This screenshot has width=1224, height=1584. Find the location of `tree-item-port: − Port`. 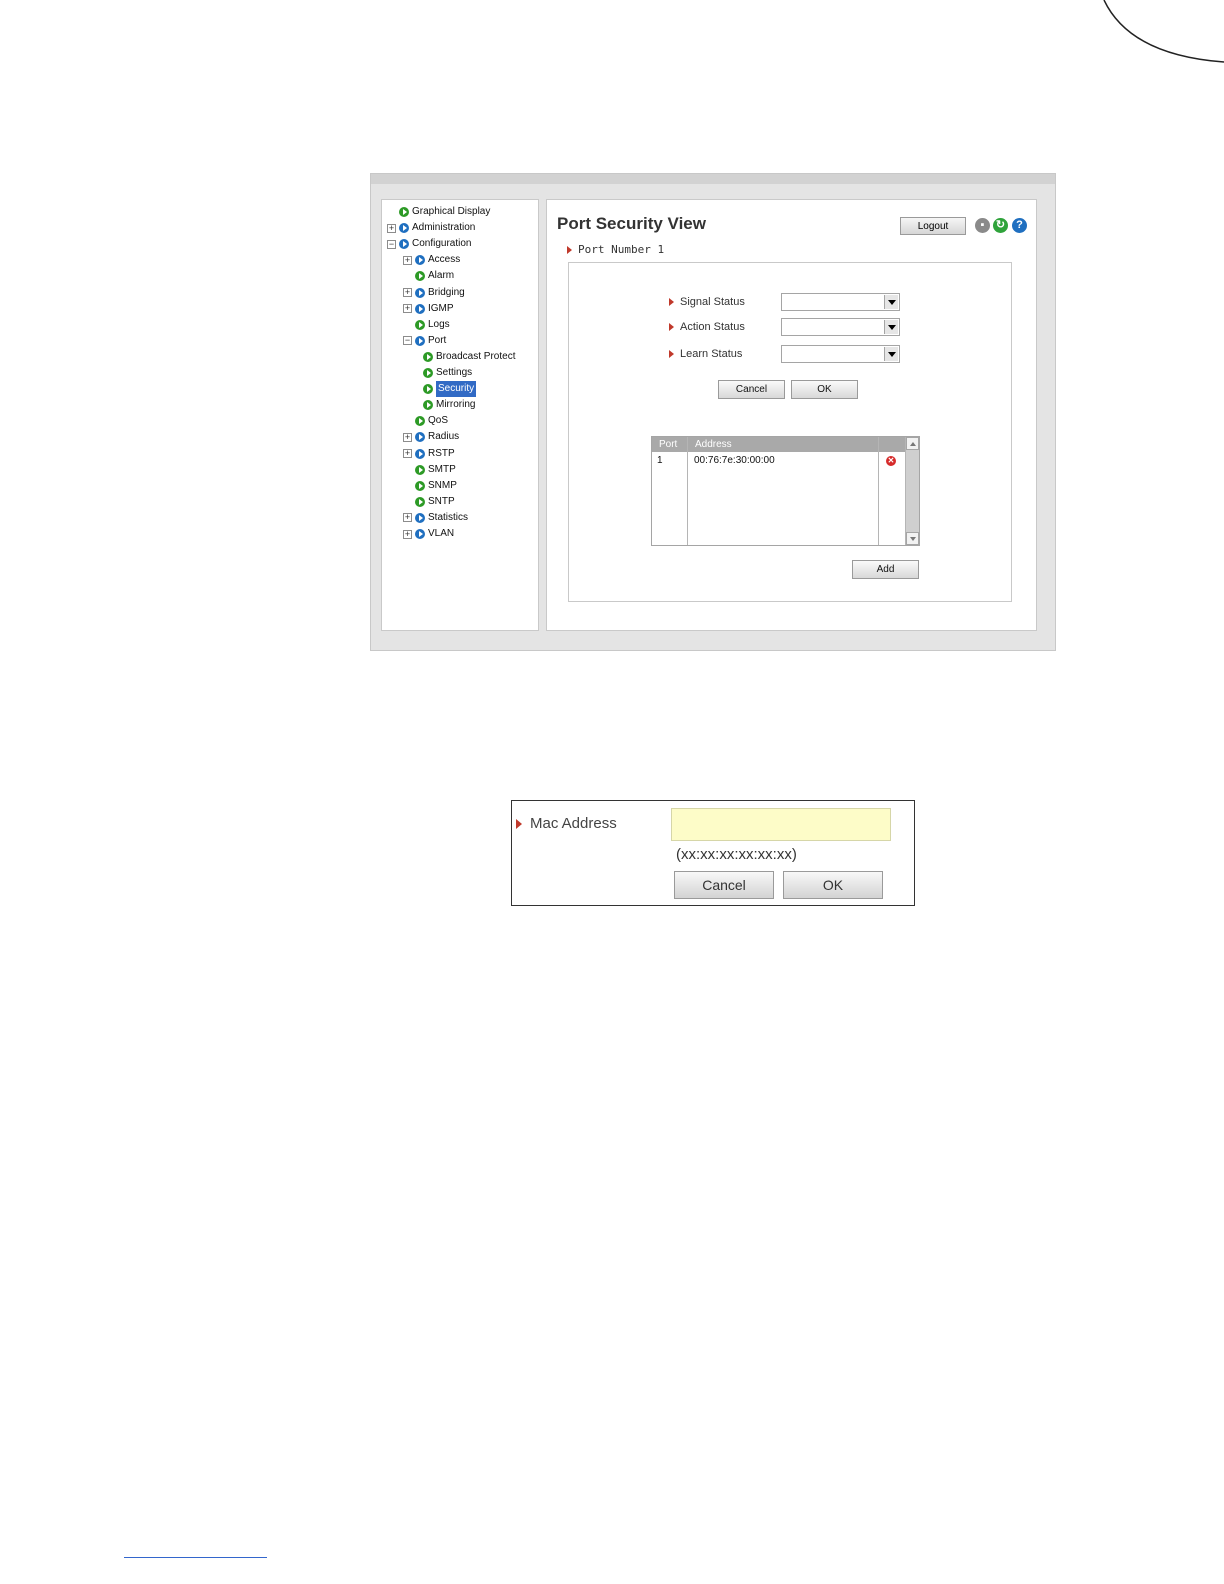

tree-item-port: − Port is located at coordinates (424, 341).